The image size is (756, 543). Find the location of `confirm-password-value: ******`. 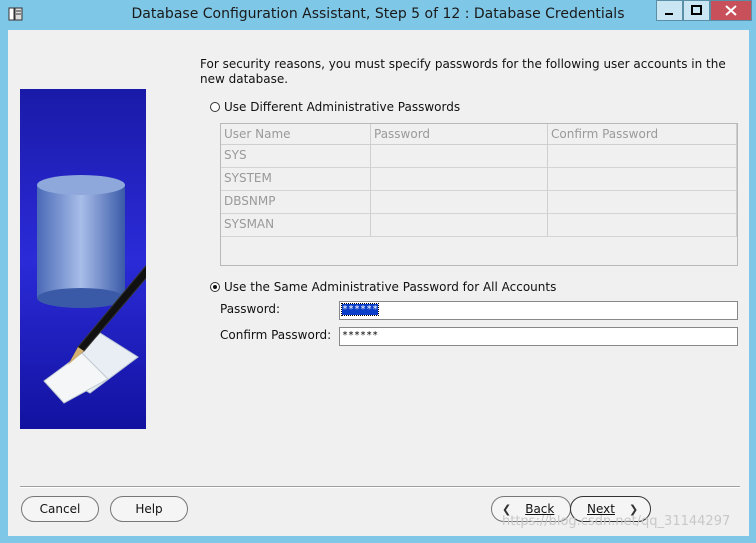

confirm-password-value: ****** is located at coordinates (360, 335).